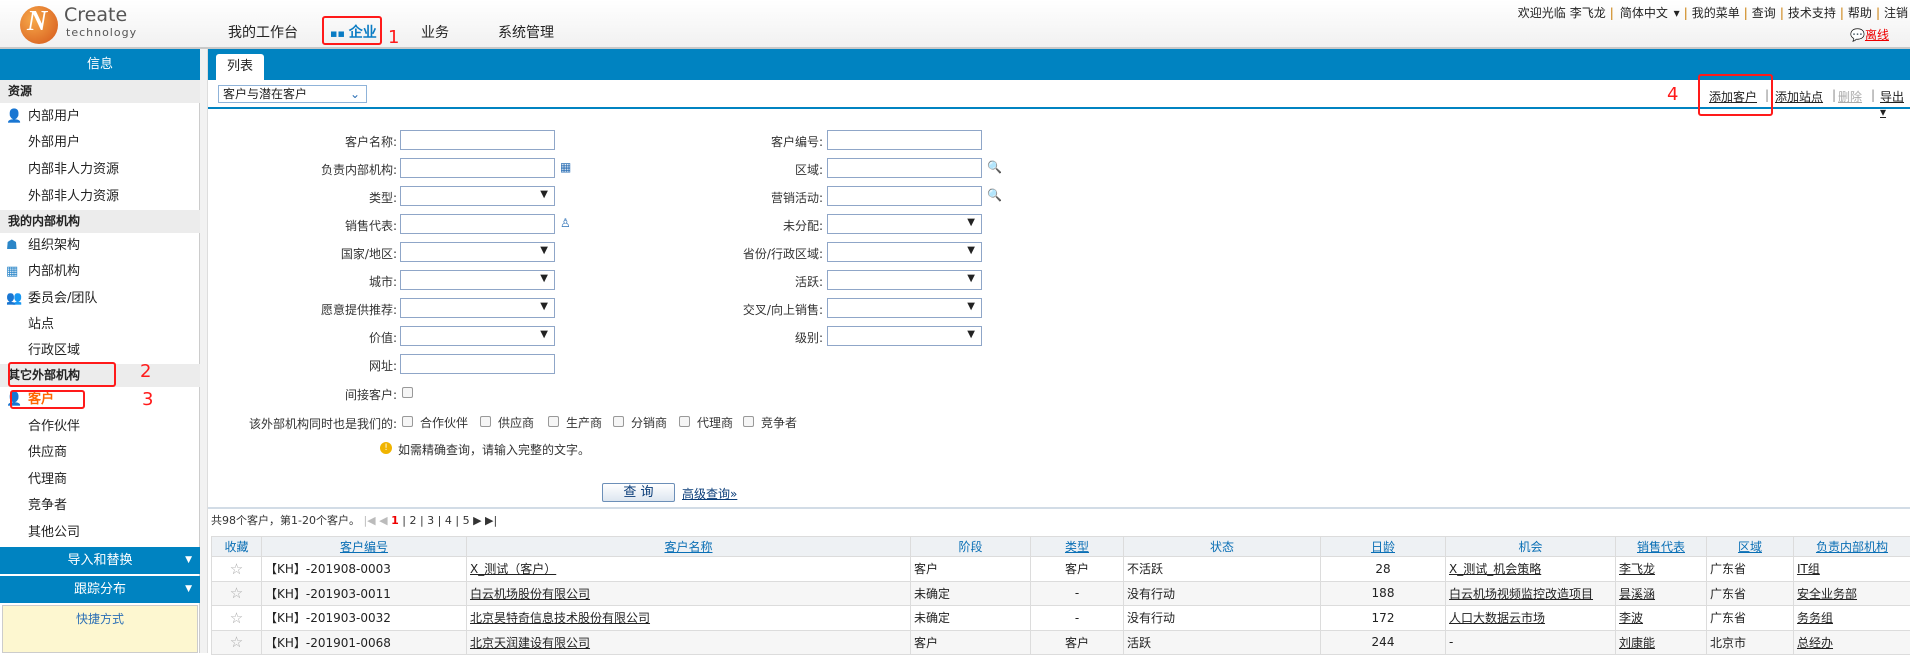 The image size is (1910, 655). I want to click on table-cell: 白云机场视频监控改造项目, so click(1531, 593).